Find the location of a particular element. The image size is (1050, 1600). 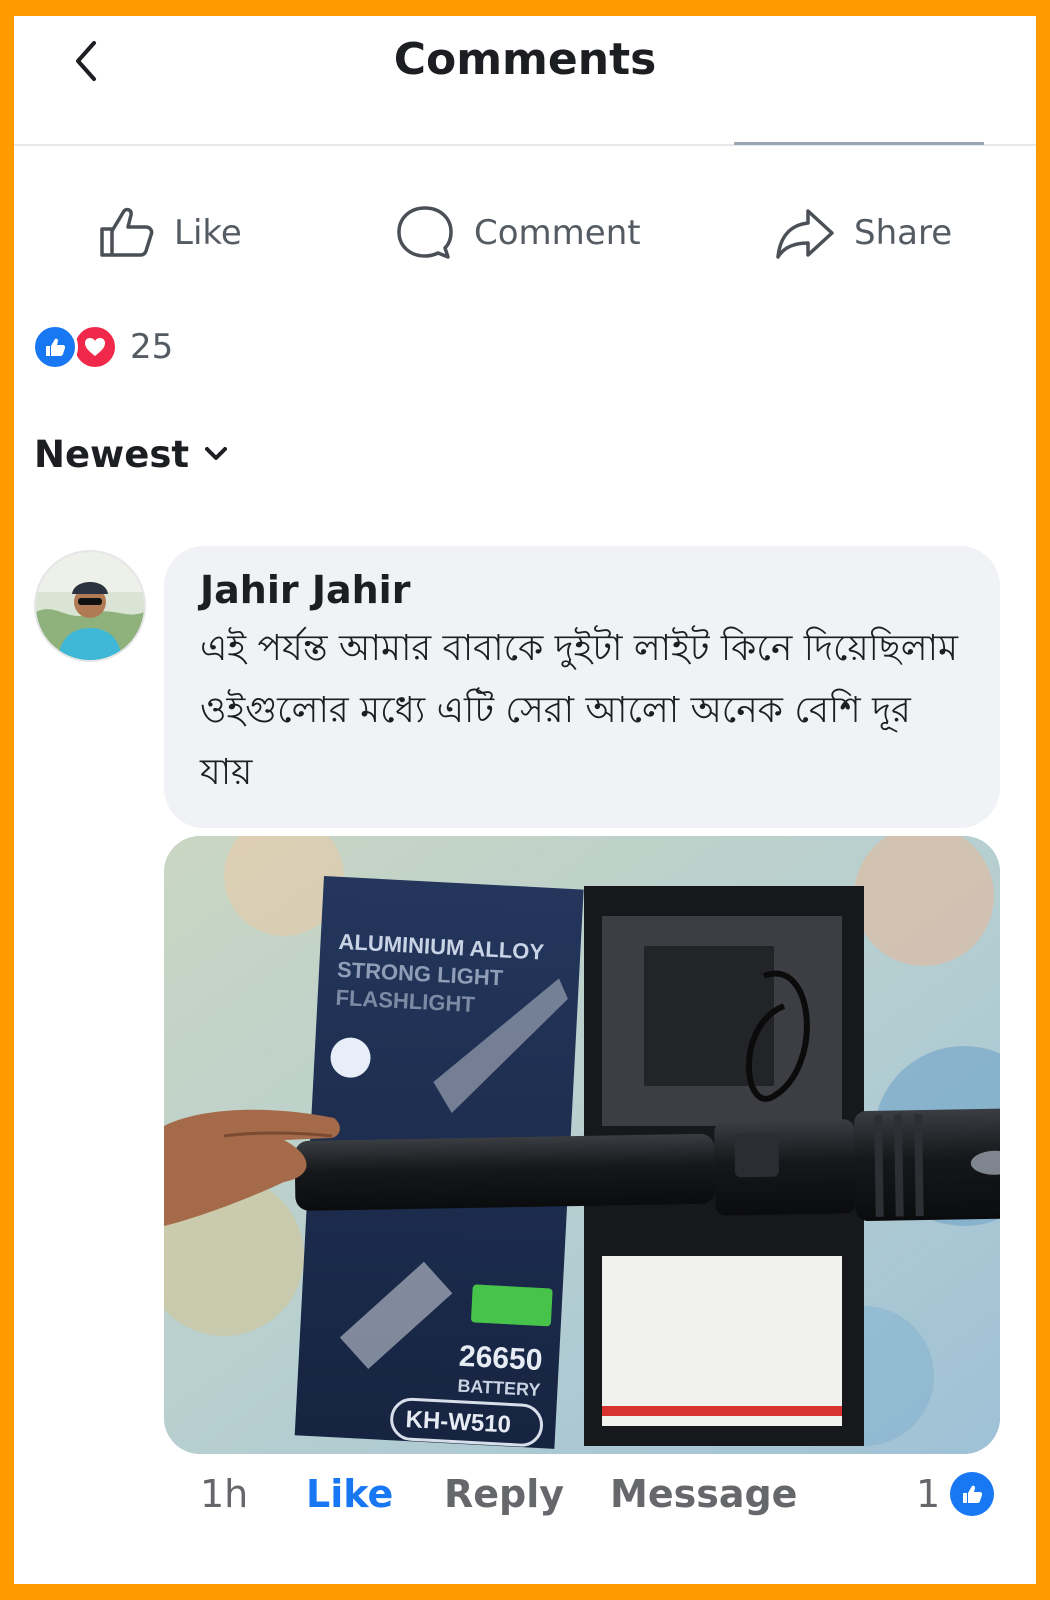

speech-bubble-icon is located at coordinates (425, 232).